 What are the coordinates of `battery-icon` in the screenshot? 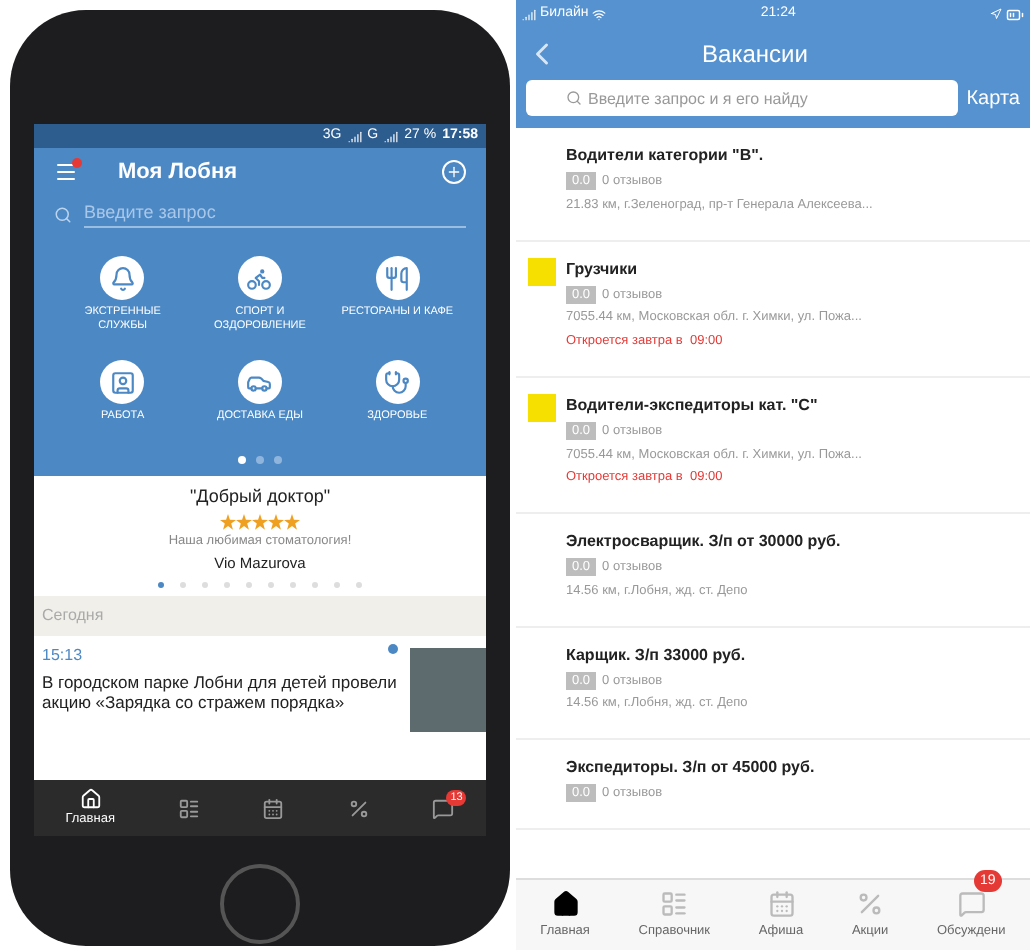 It's located at (1015, 14).